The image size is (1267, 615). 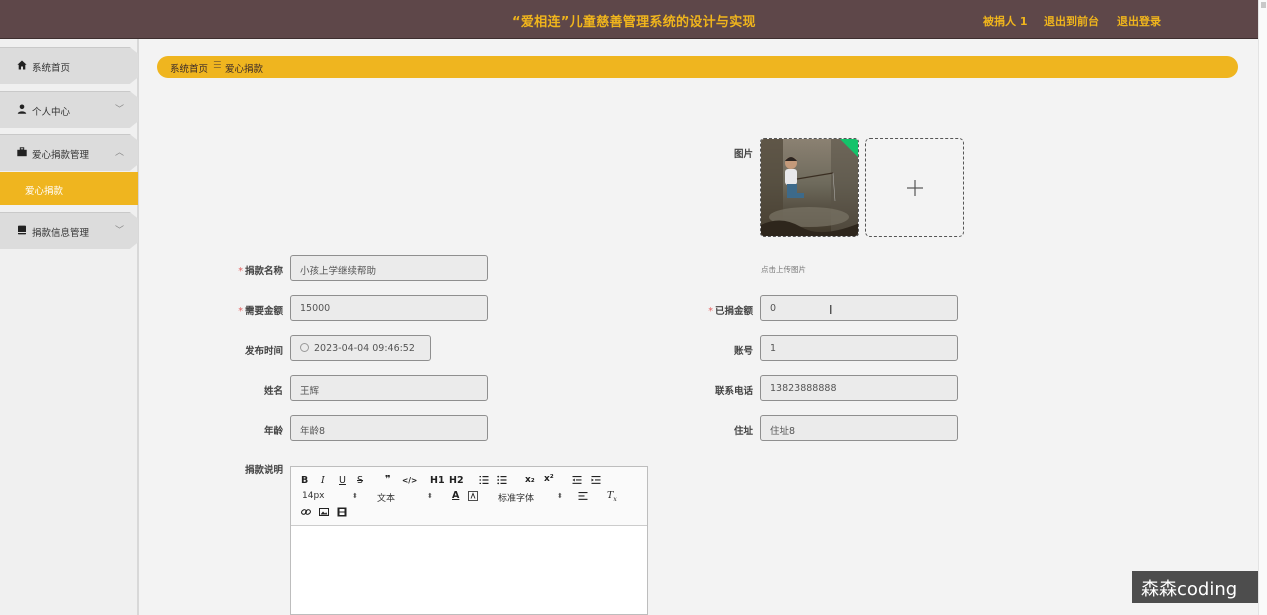 What do you see at coordinates (22, 109) in the screenshot?
I see `person-icon` at bounding box center [22, 109].